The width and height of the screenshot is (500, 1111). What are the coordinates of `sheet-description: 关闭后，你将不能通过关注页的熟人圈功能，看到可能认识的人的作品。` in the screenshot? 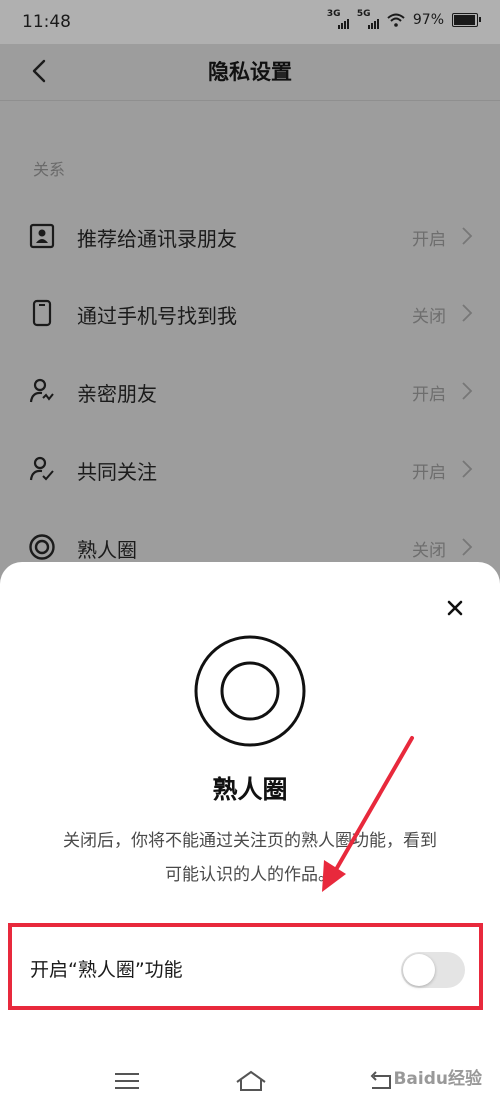 It's located at (250, 858).